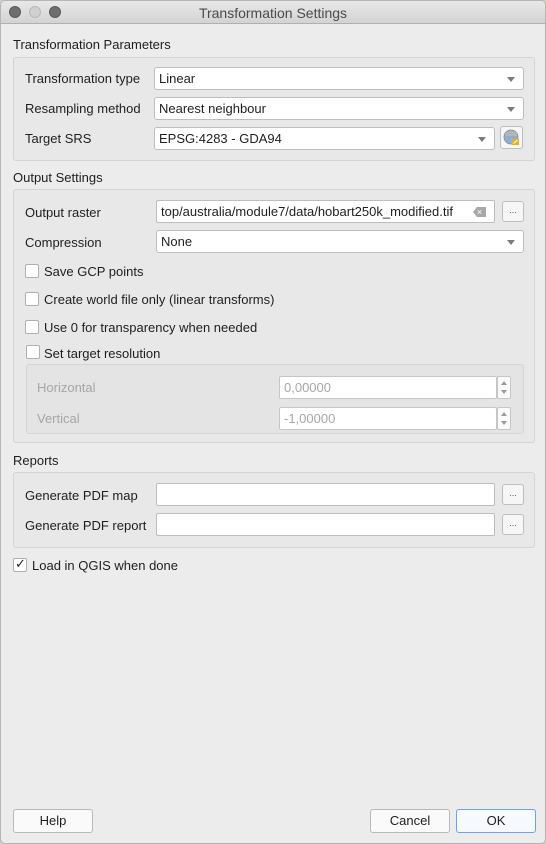 The width and height of the screenshot is (546, 844). I want to click on use-zero-transparency-label: Use 0 for transparency when needed, so click(151, 327).